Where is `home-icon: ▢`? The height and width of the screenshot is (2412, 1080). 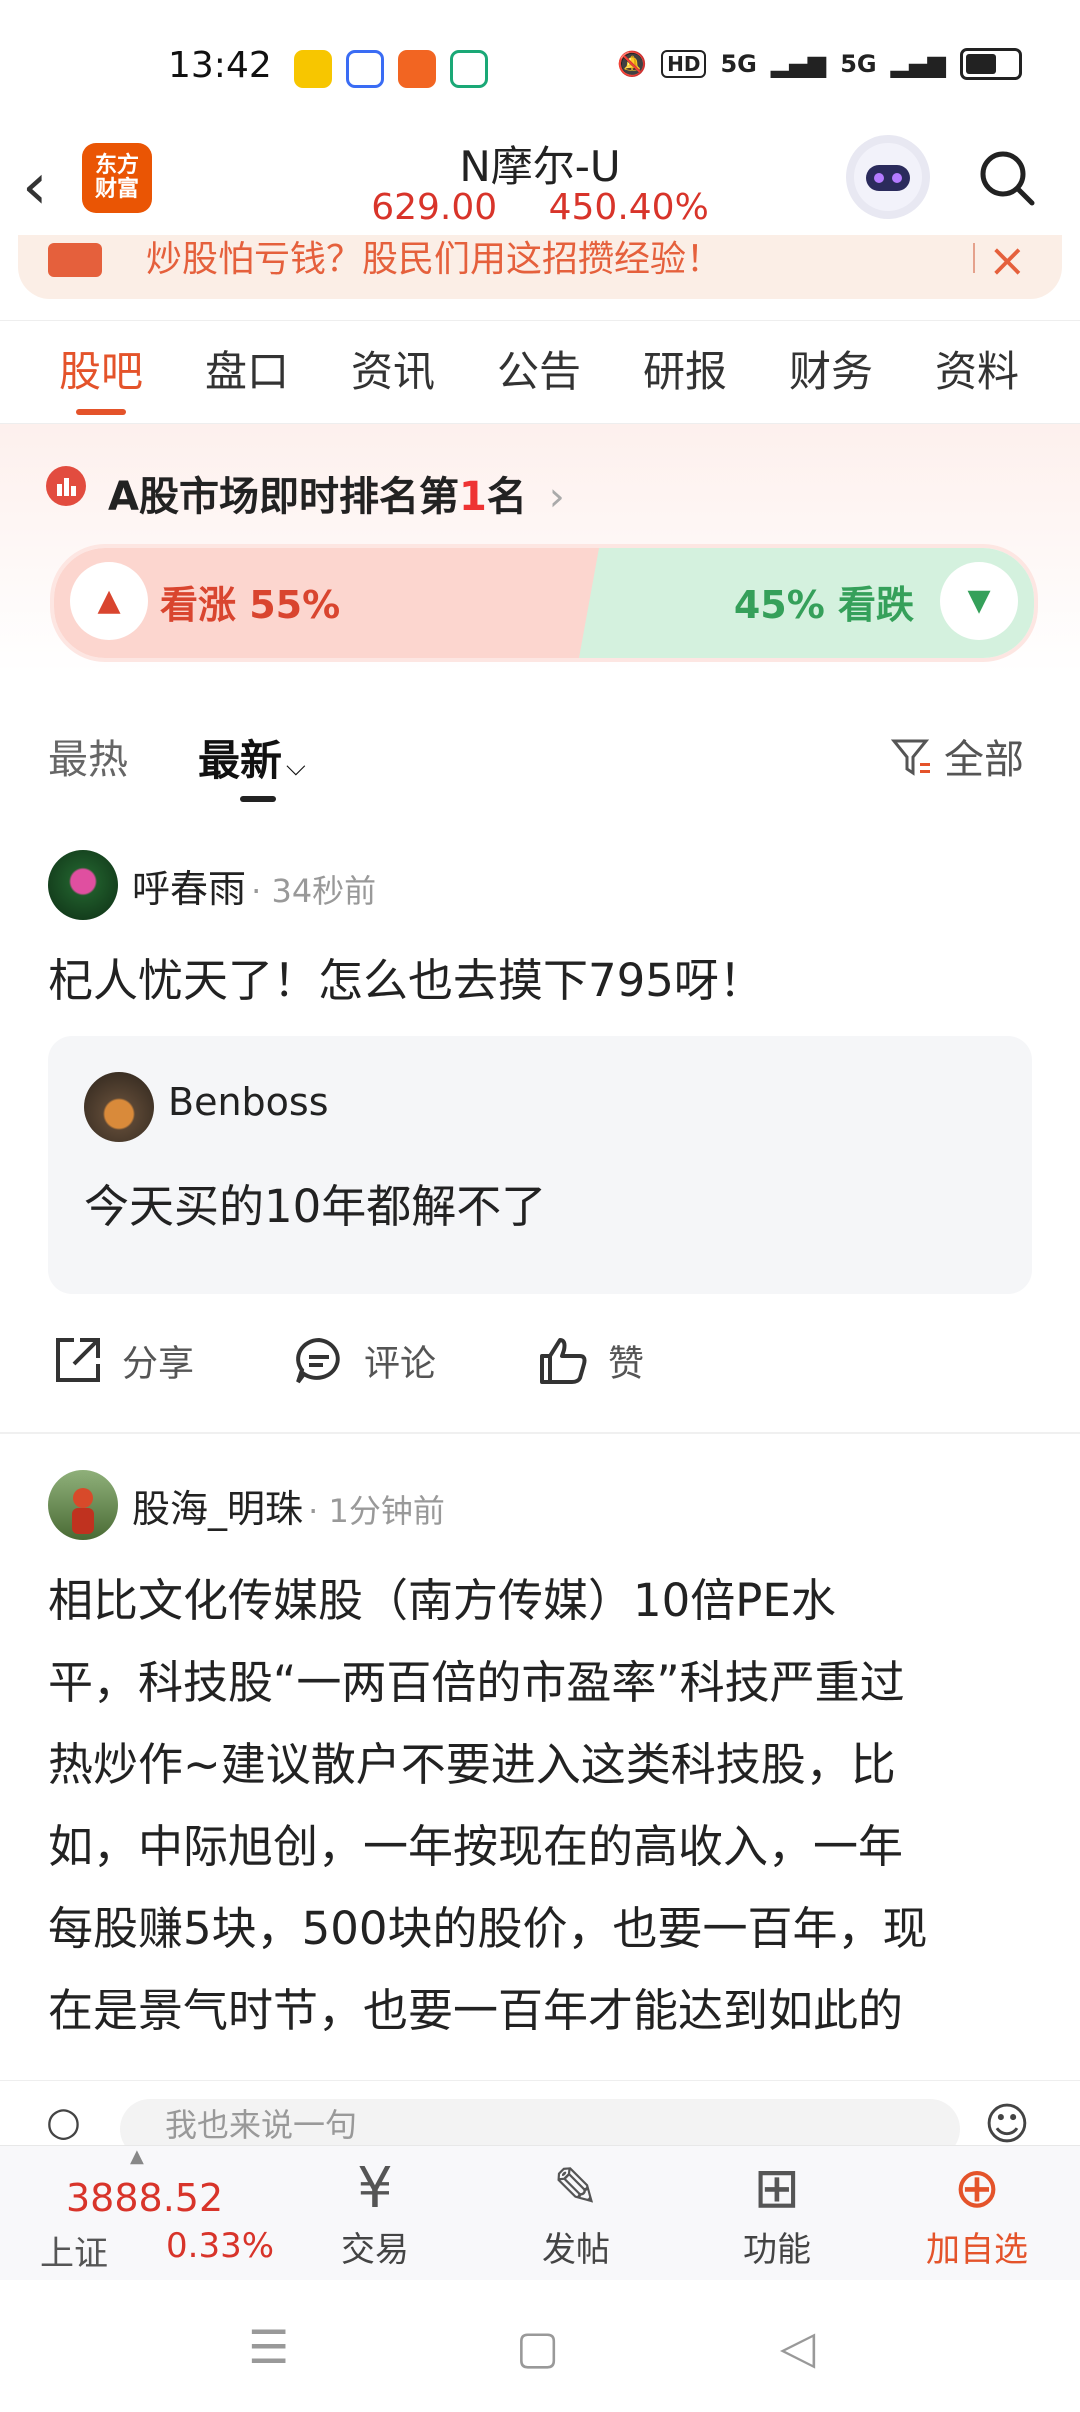 home-icon: ▢ is located at coordinates (537, 2347).